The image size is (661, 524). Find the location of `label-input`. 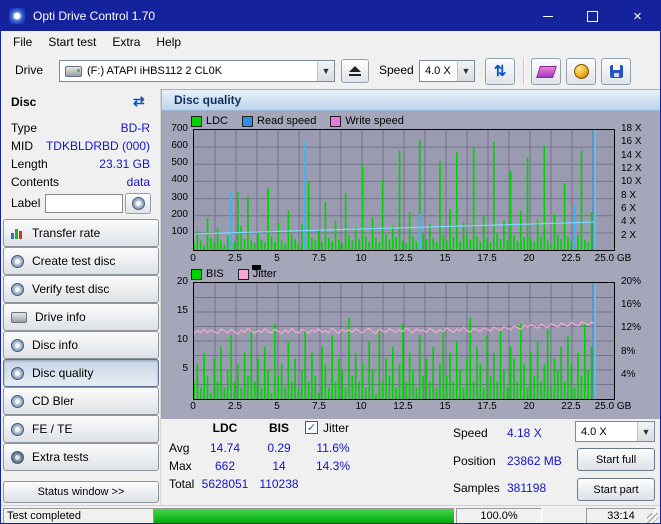

label-input is located at coordinates (84, 203).